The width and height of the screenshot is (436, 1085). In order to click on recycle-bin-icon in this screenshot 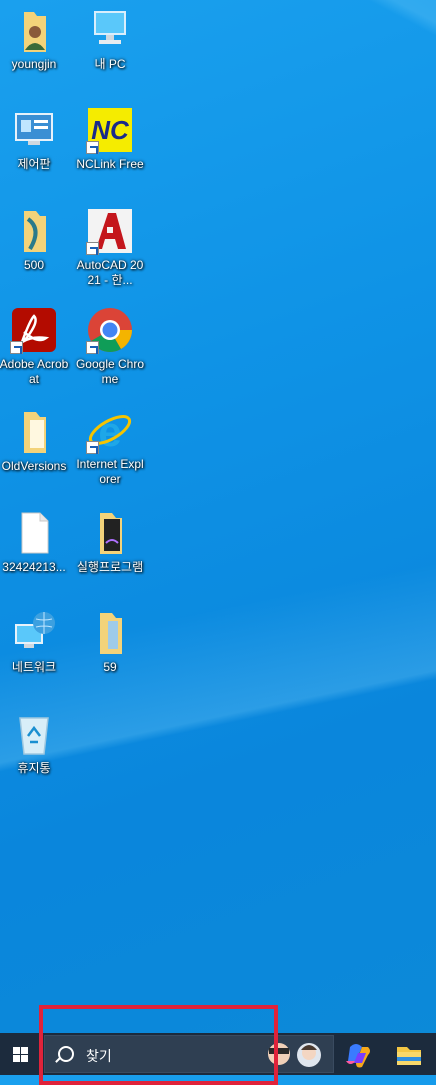, I will do `click(34, 734)`.